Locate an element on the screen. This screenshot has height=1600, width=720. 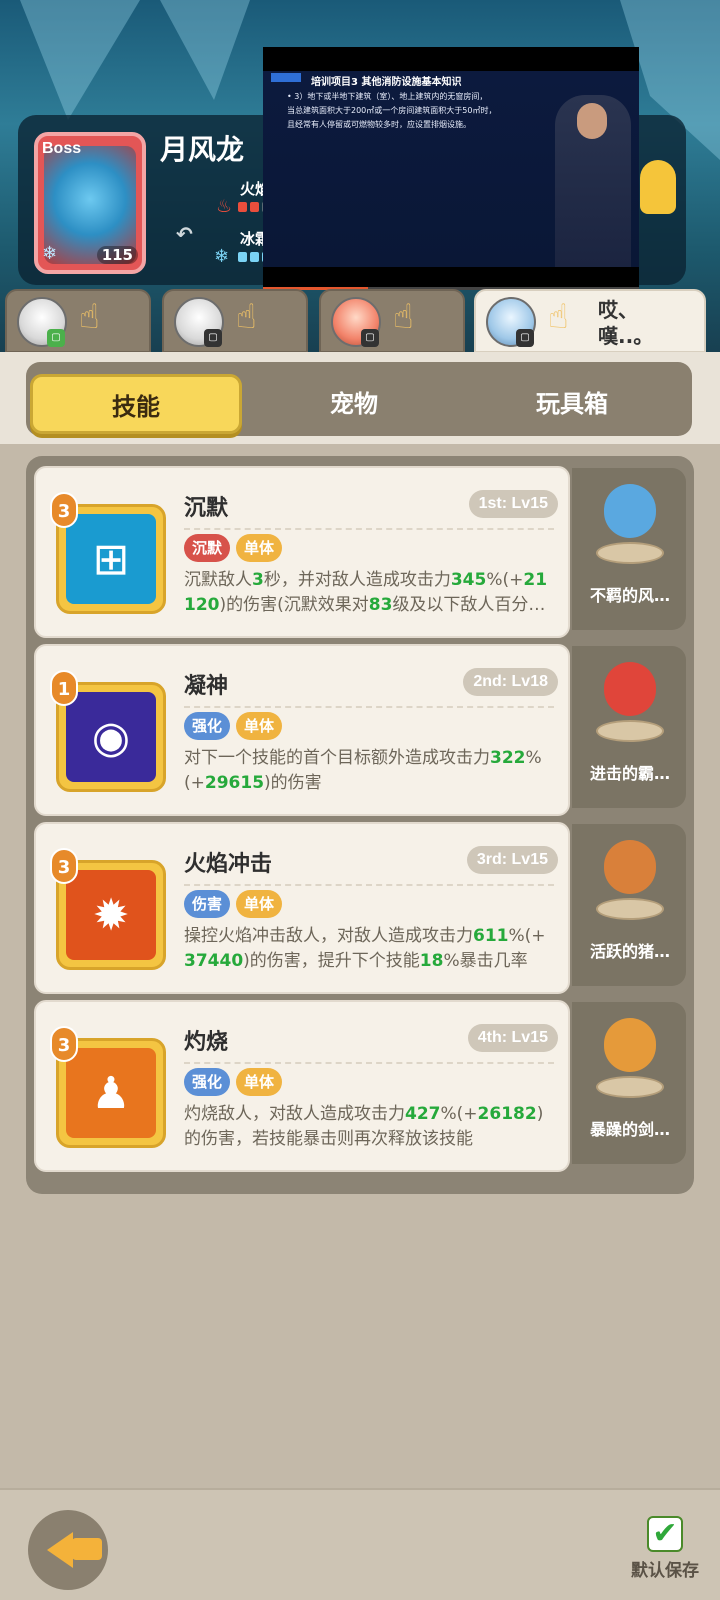
boss-tag: Boss is located at coordinates (62, 148).